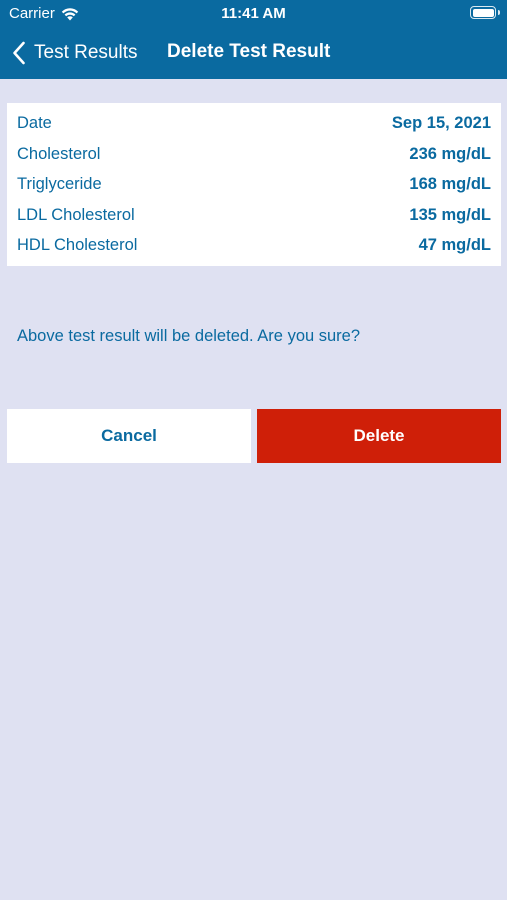 The image size is (507, 900). I want to click on result-value: Sep 15, 2021, so click(441, 122).